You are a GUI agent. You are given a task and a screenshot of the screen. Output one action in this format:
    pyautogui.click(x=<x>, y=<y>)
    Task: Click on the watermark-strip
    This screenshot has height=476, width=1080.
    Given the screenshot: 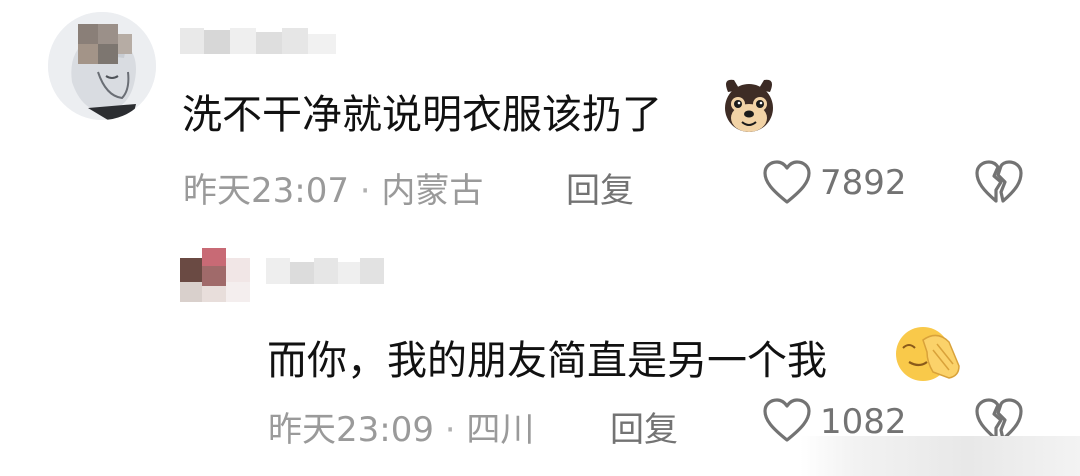 What is the action you would take?
    pyautogui.click(x=940, y=456)
    